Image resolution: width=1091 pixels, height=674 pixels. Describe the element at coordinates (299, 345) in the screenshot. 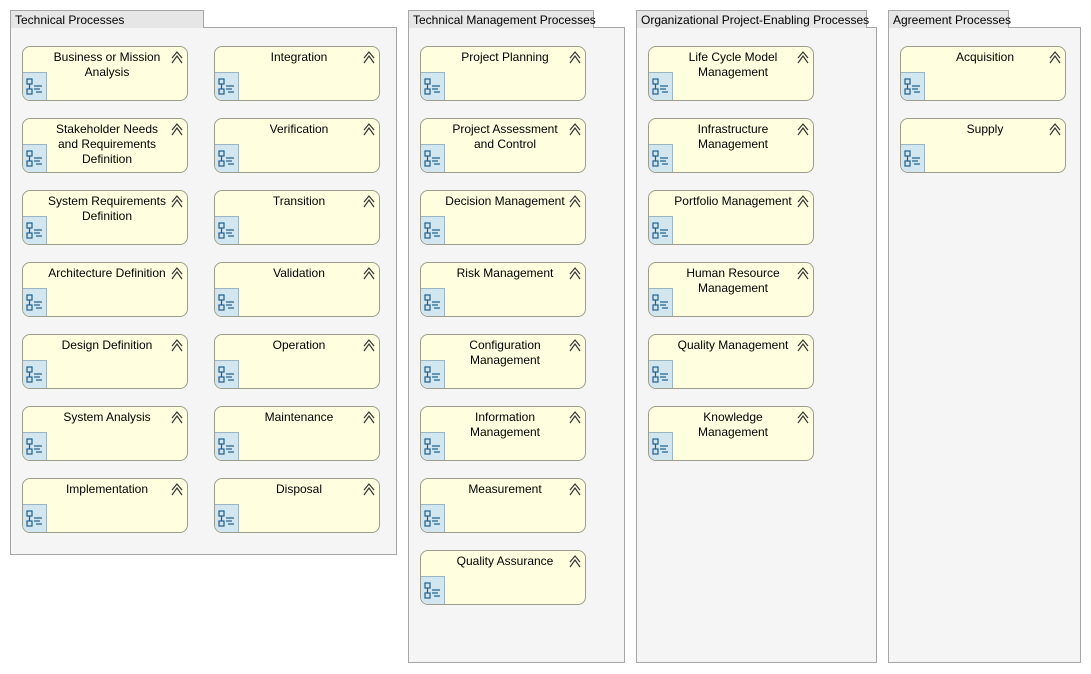

I see `process-label: Operation` at that location.